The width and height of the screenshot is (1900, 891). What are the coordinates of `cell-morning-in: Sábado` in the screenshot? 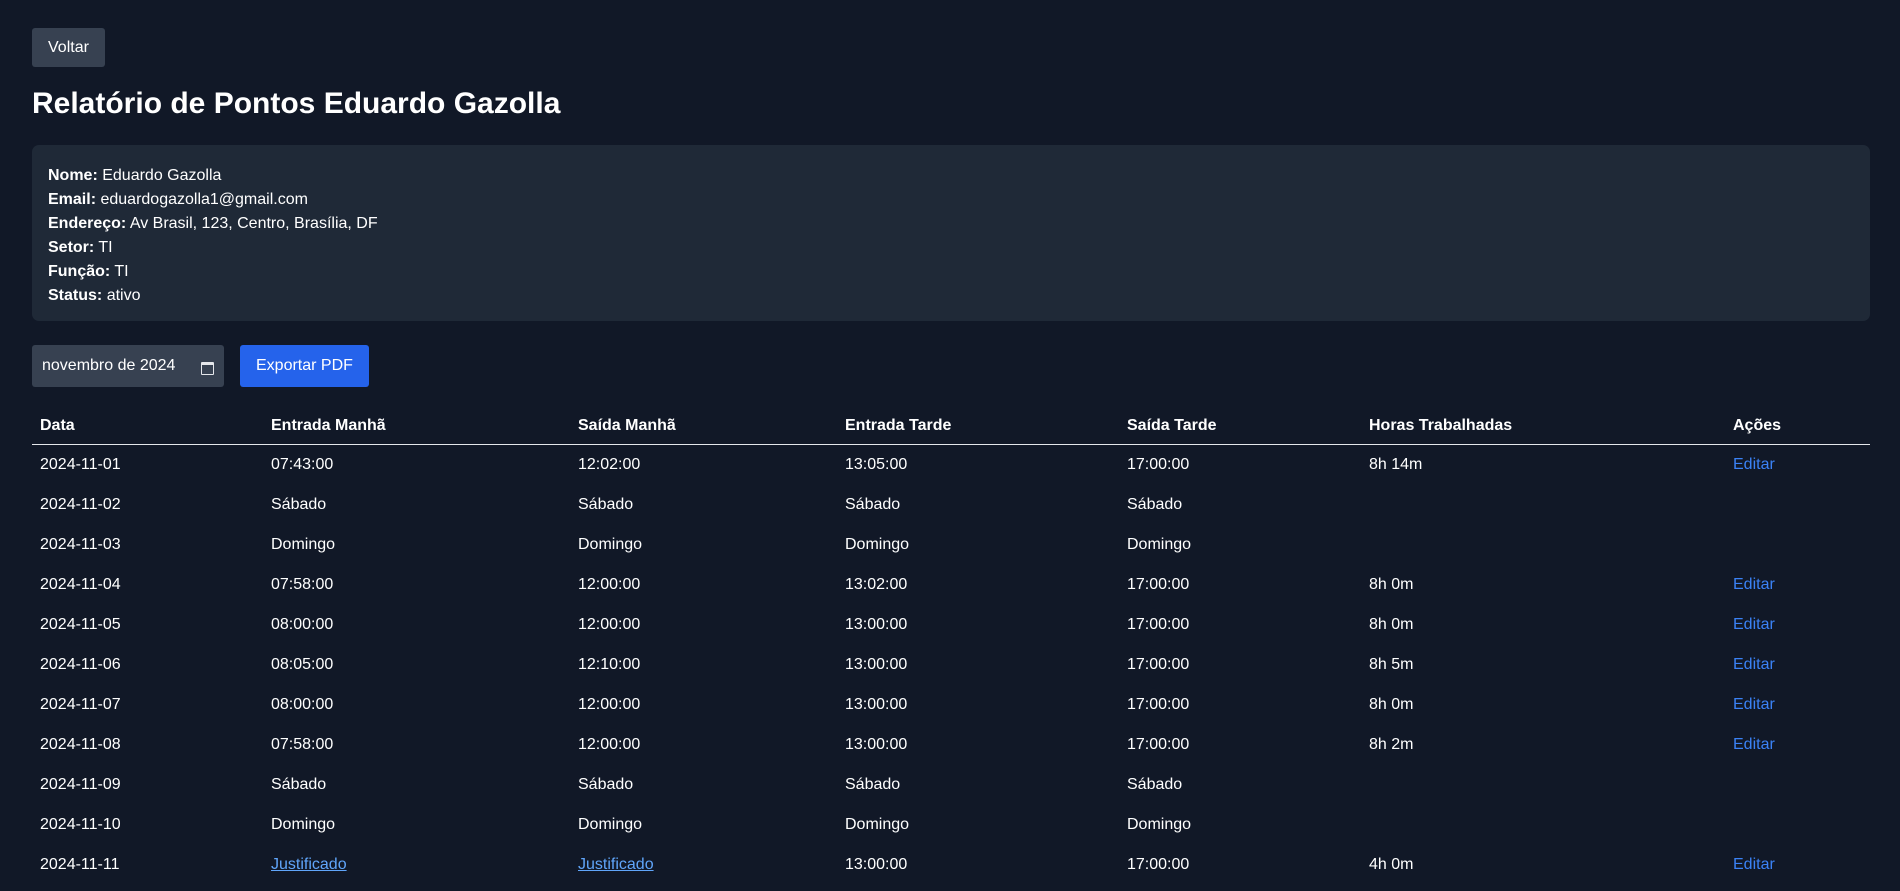 It's located at (299, 504).